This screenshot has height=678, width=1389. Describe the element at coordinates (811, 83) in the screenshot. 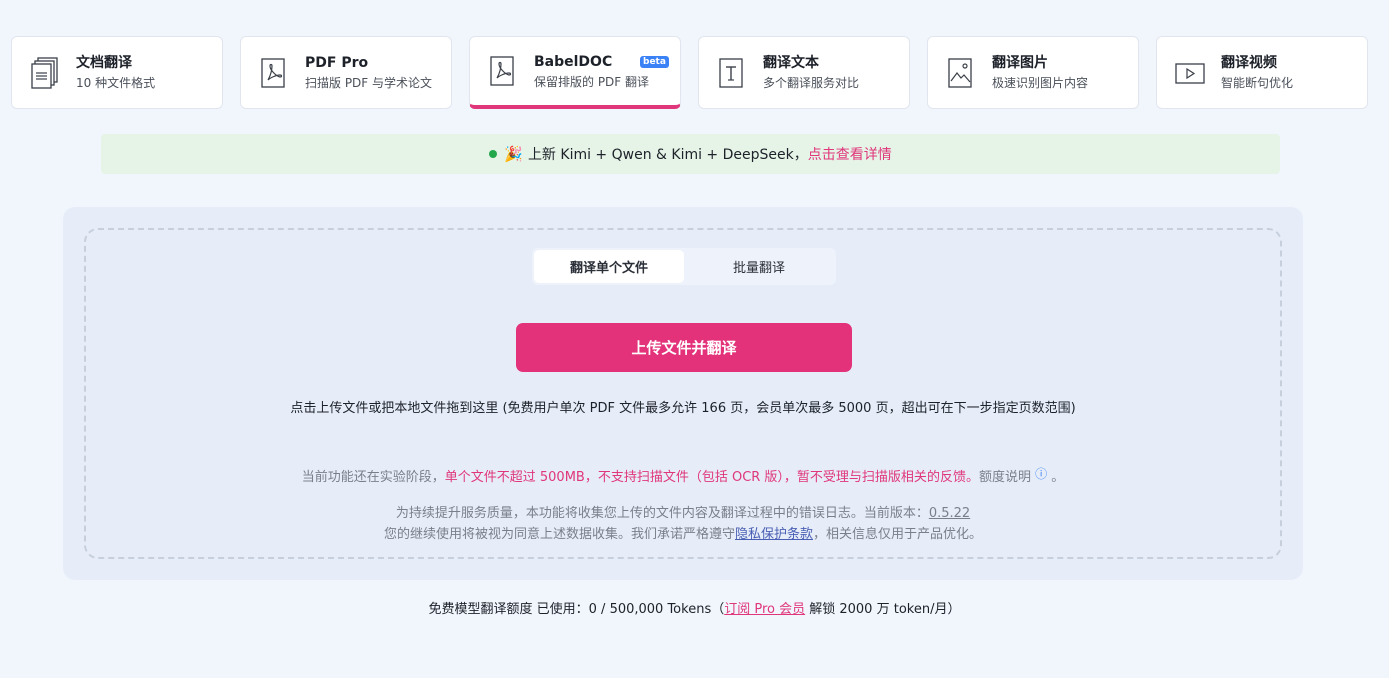

I see `card-subtitle: 多个翻译服务对比` at that location.